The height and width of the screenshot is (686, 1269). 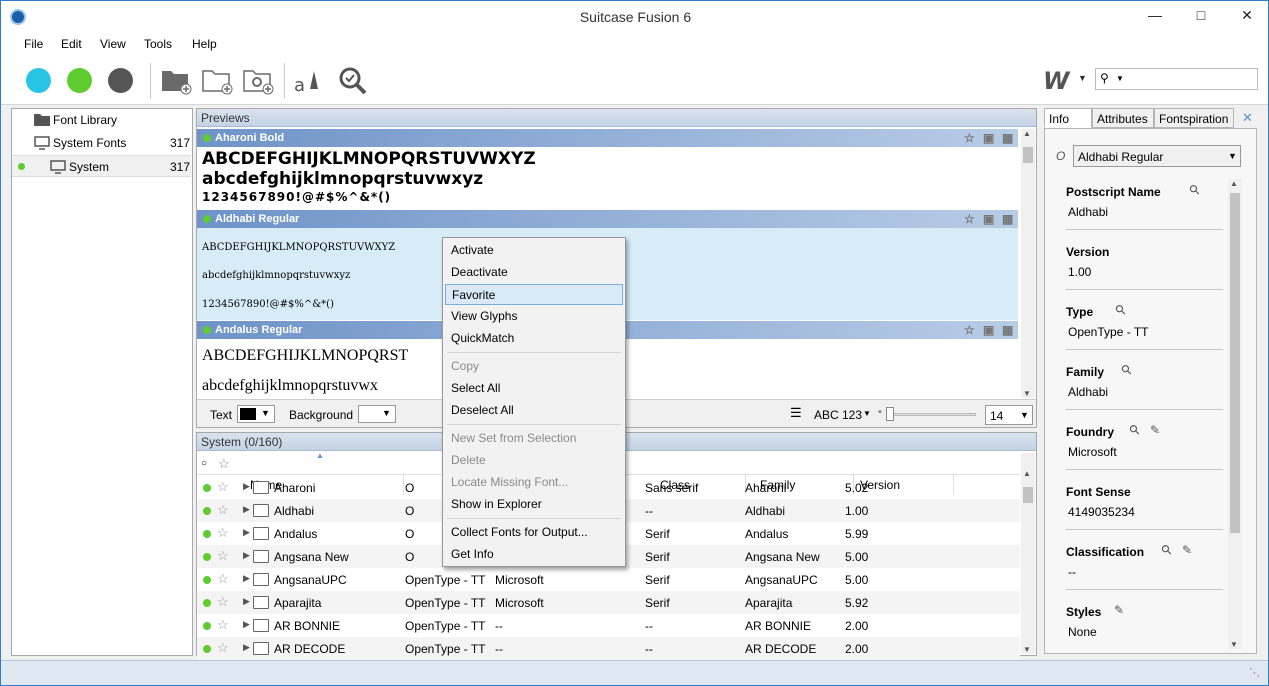 What do you see at coordinates (607, 138) in the screenshot?
I see `preview-header-aharoni: Aharoni Bold ☆ ▣ ▦` at bounding box center [607, 138].